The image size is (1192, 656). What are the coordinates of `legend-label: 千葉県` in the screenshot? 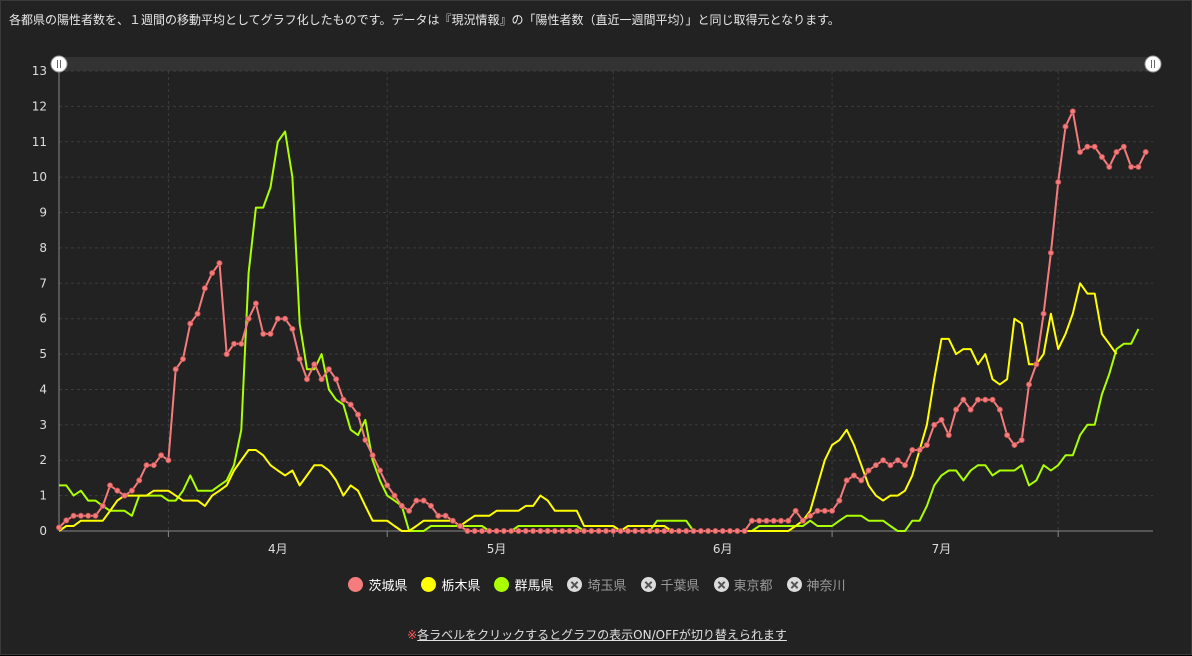 It's located at (680, 586).